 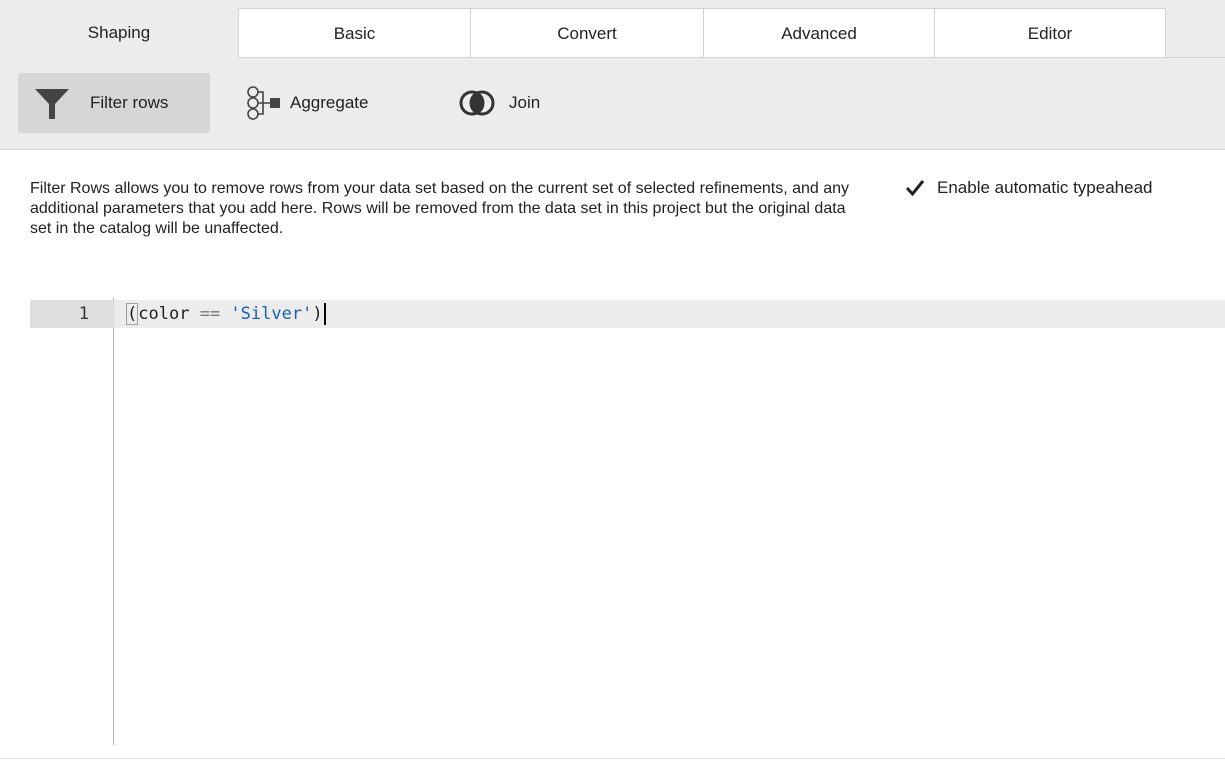 I want to click on filter-rows-button: Filter rows, so click(x=114, y=103).